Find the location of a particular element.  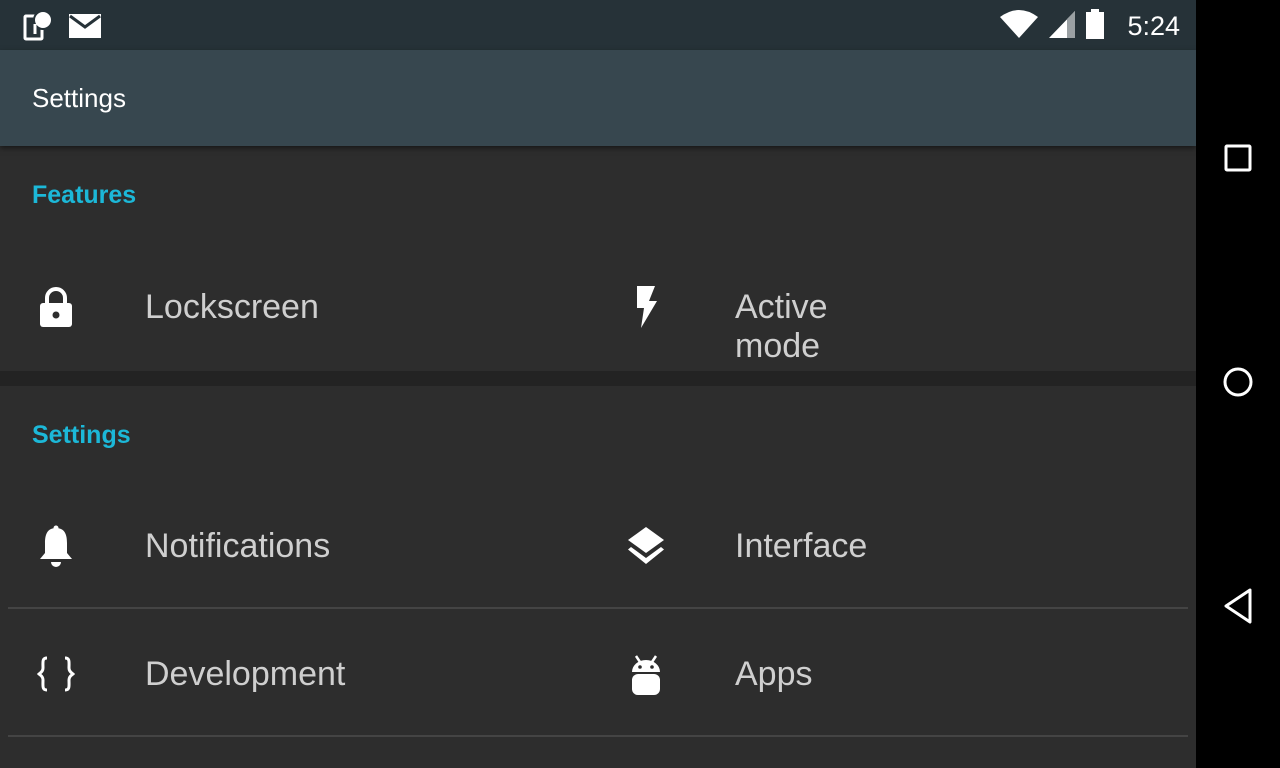

back-icon is located at coordinates (1238, 608).